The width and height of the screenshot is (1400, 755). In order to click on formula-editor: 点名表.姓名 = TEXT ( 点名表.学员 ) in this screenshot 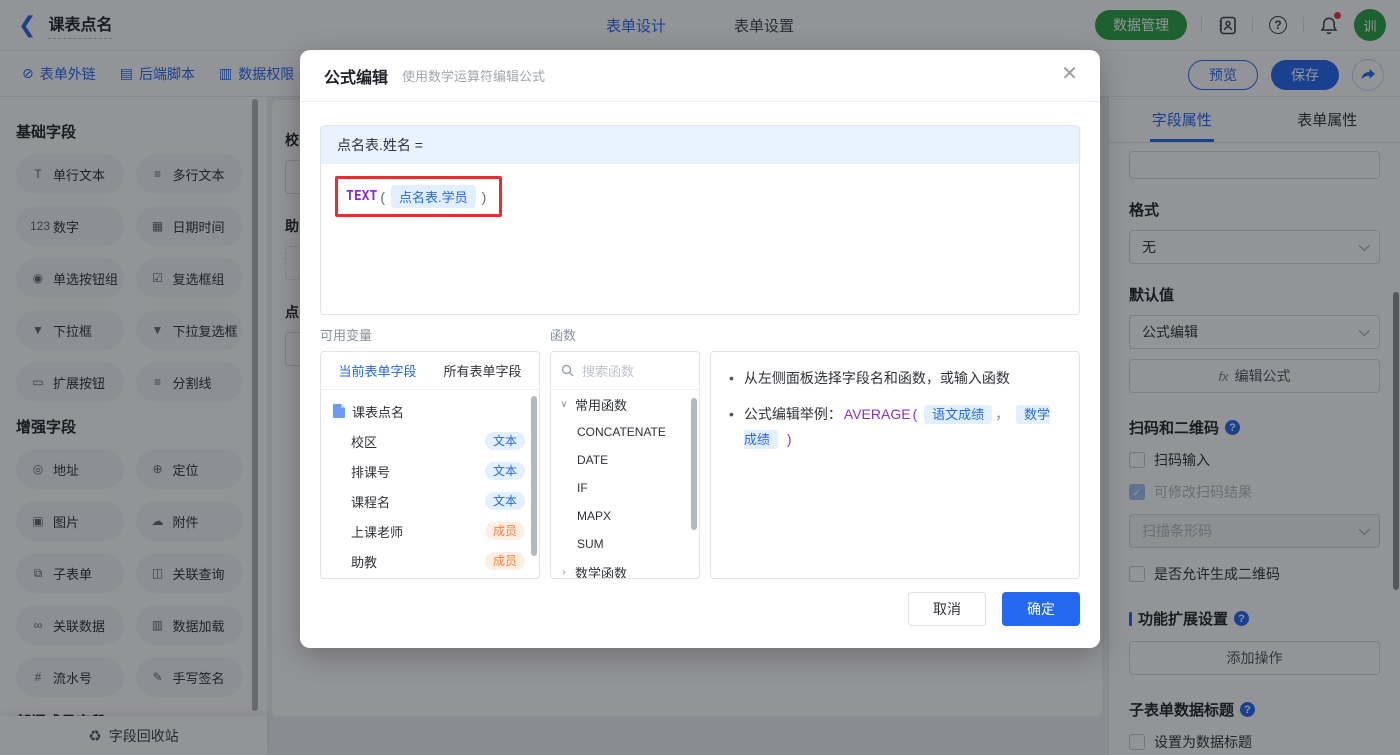, I will do `click(700, 220)`.